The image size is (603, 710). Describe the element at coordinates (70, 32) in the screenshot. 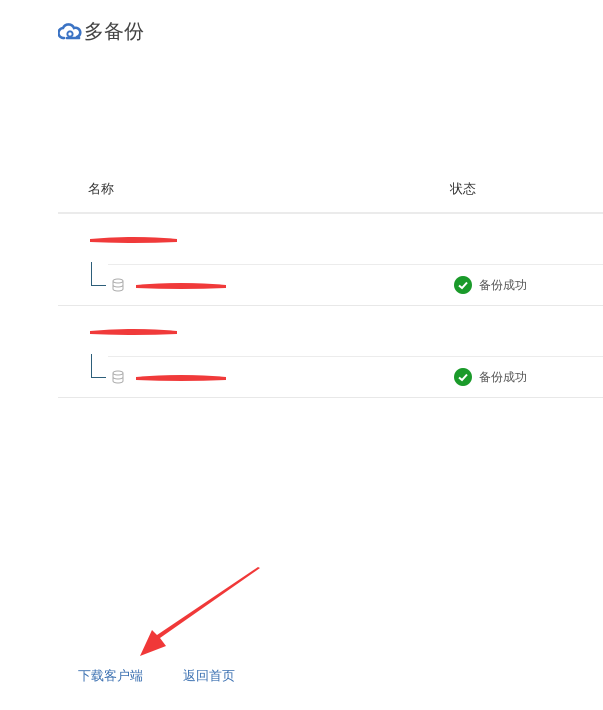

I see `cloud-logo-icon` at that location.